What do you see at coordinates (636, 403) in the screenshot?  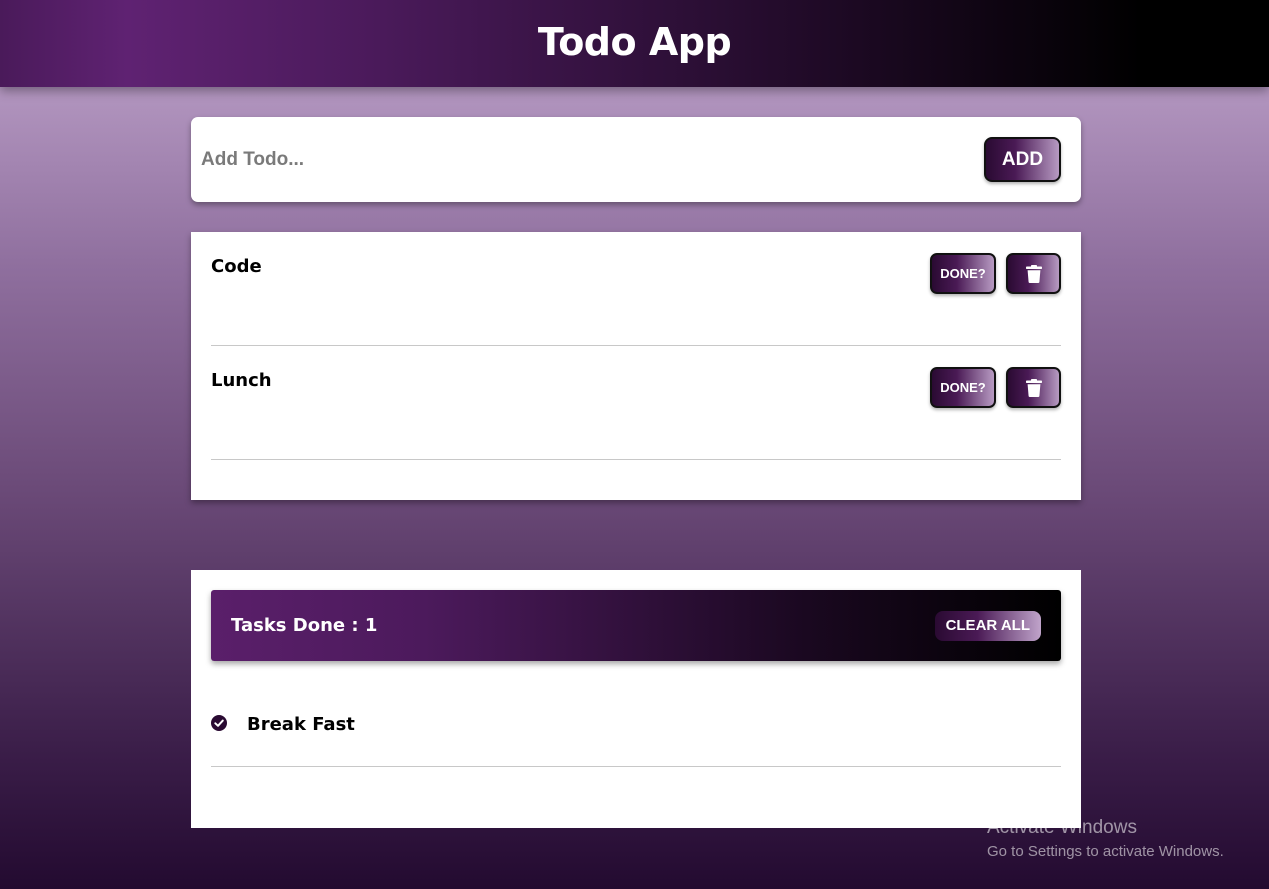 I see `todo-item: Lunch DONE?` at bounding box center [636, 403].